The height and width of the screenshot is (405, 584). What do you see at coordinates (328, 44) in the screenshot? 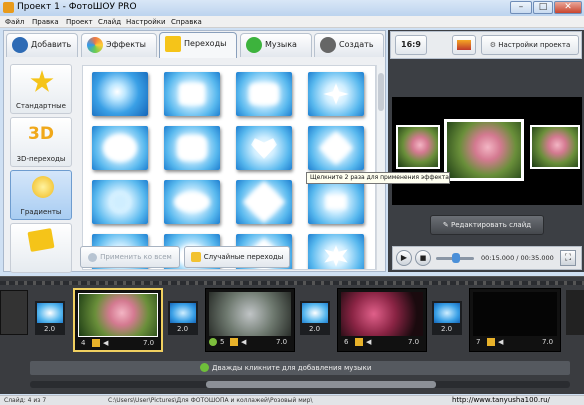
I see `film-reel-icon` at bounding box center [328, 44].